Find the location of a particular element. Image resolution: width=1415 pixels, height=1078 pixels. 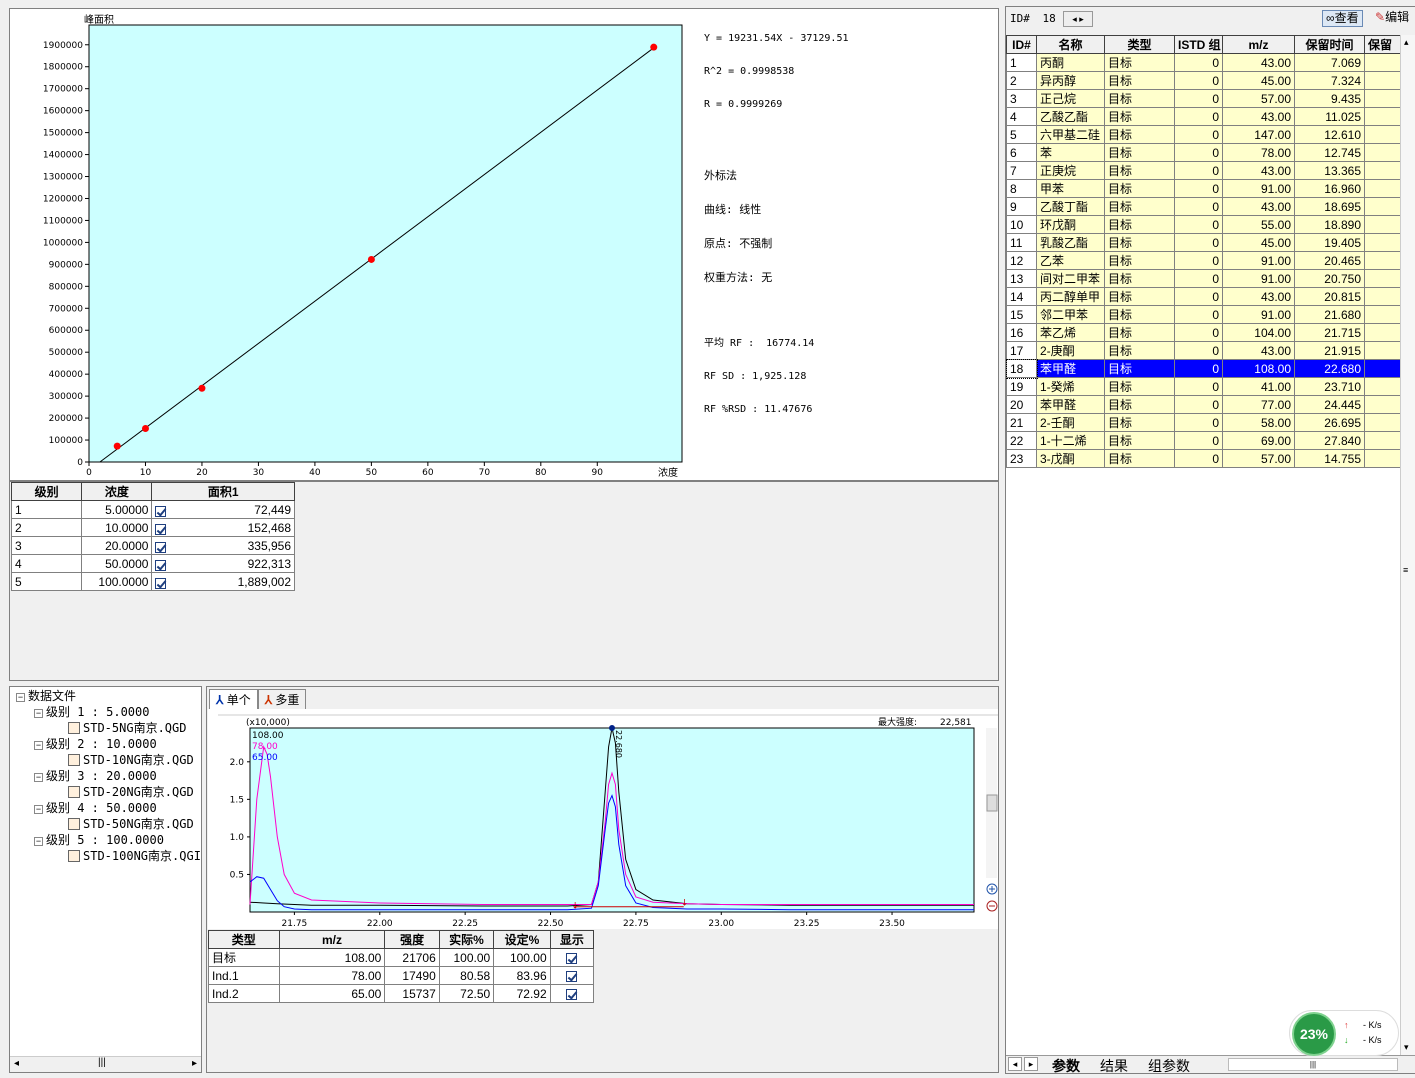

zoom-in-icon is located at coordinates (992, 889).